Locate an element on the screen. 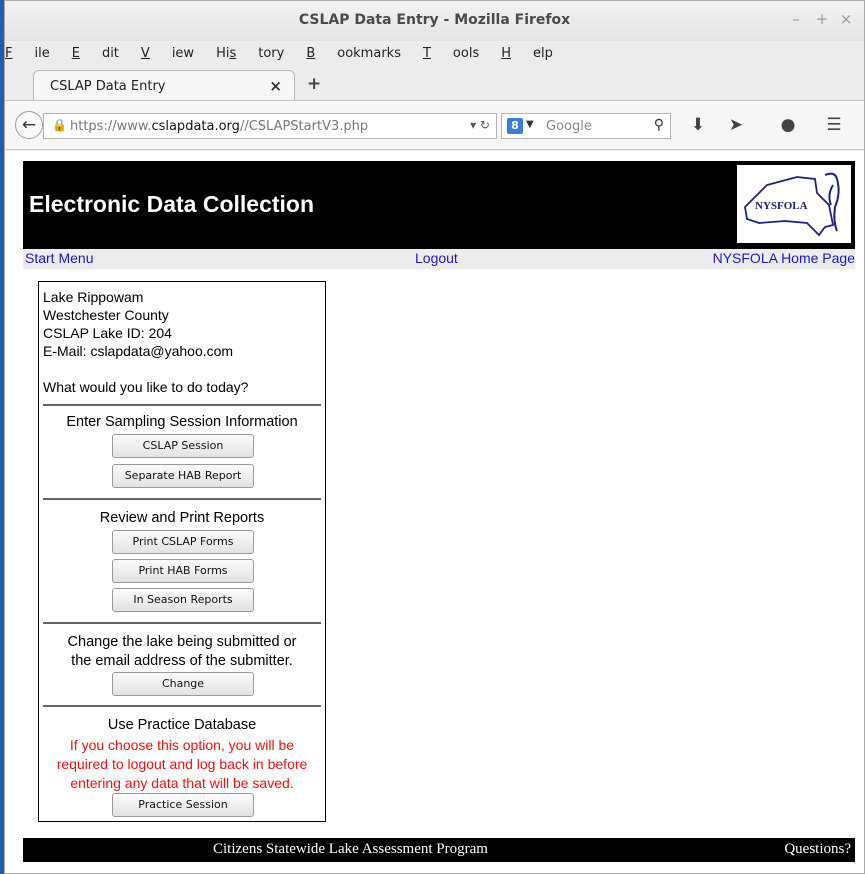 This screenshot has width=865, height=874. menu-tools: Tools is located at coordinates (451, 53).